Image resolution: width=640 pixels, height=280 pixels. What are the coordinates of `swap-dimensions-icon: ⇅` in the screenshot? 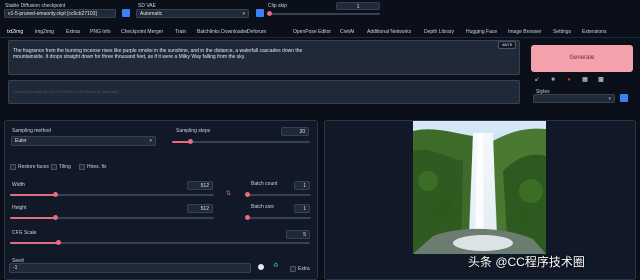 It's located at (228, 193).